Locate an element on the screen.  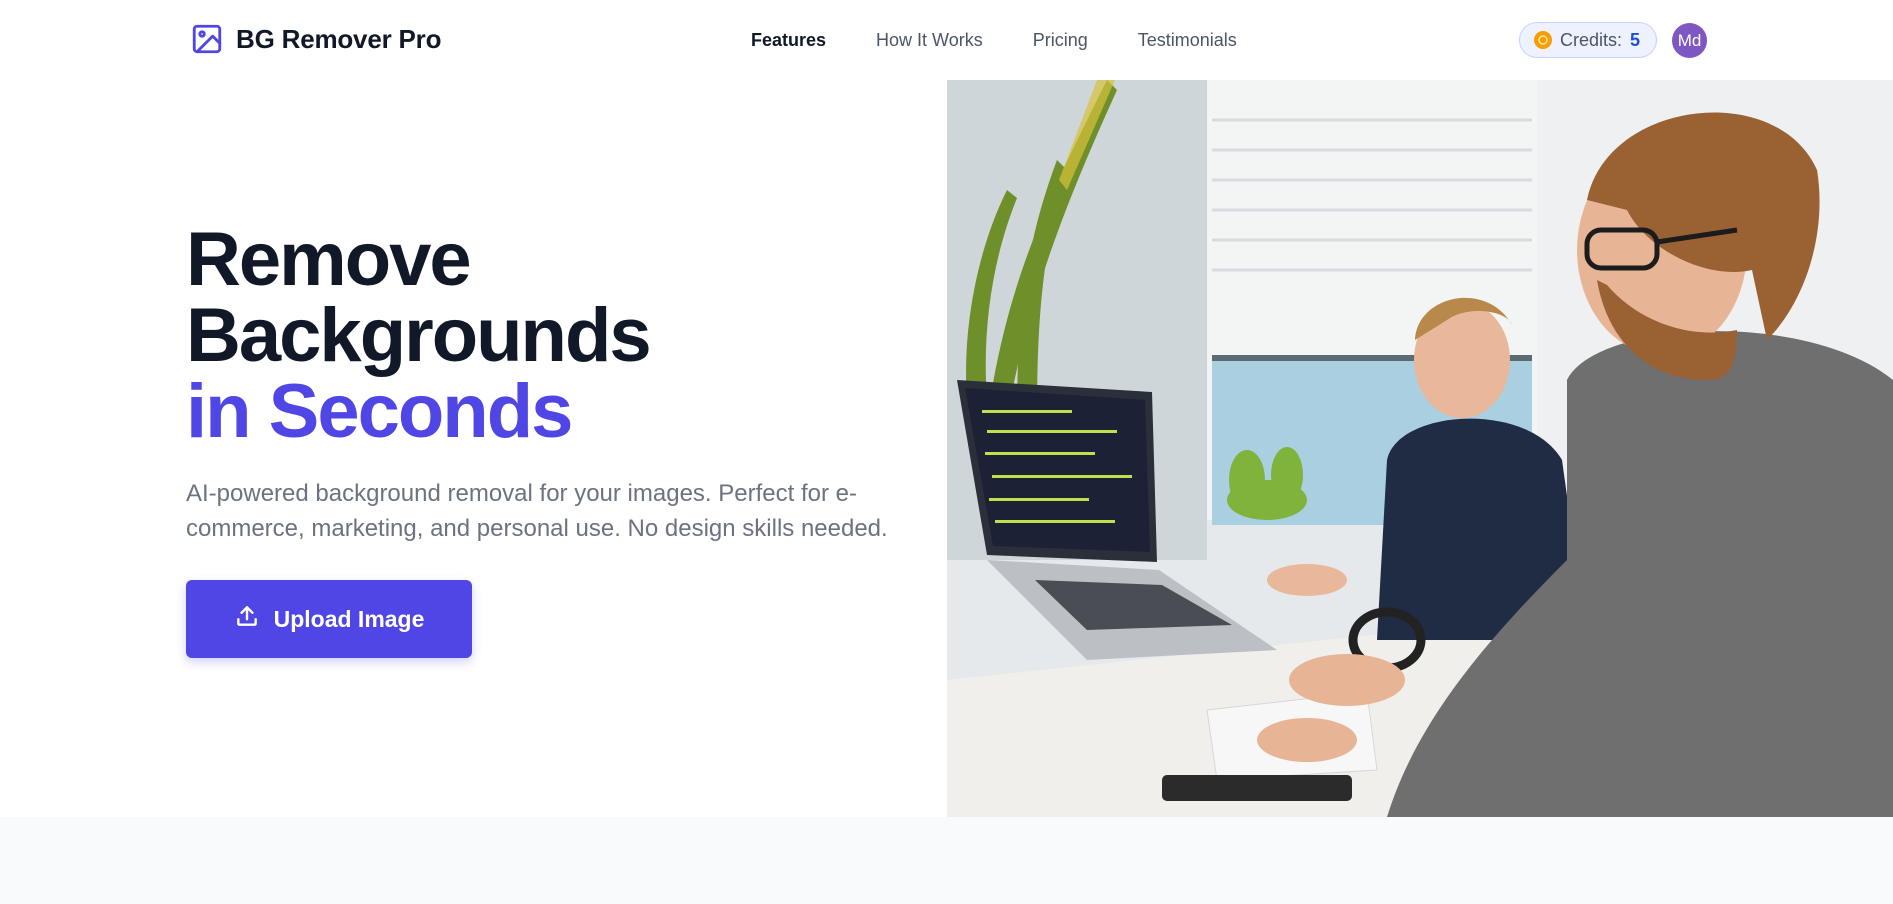
nav-link-testimonials: Testimonials is located at coordinates (1187, 40).